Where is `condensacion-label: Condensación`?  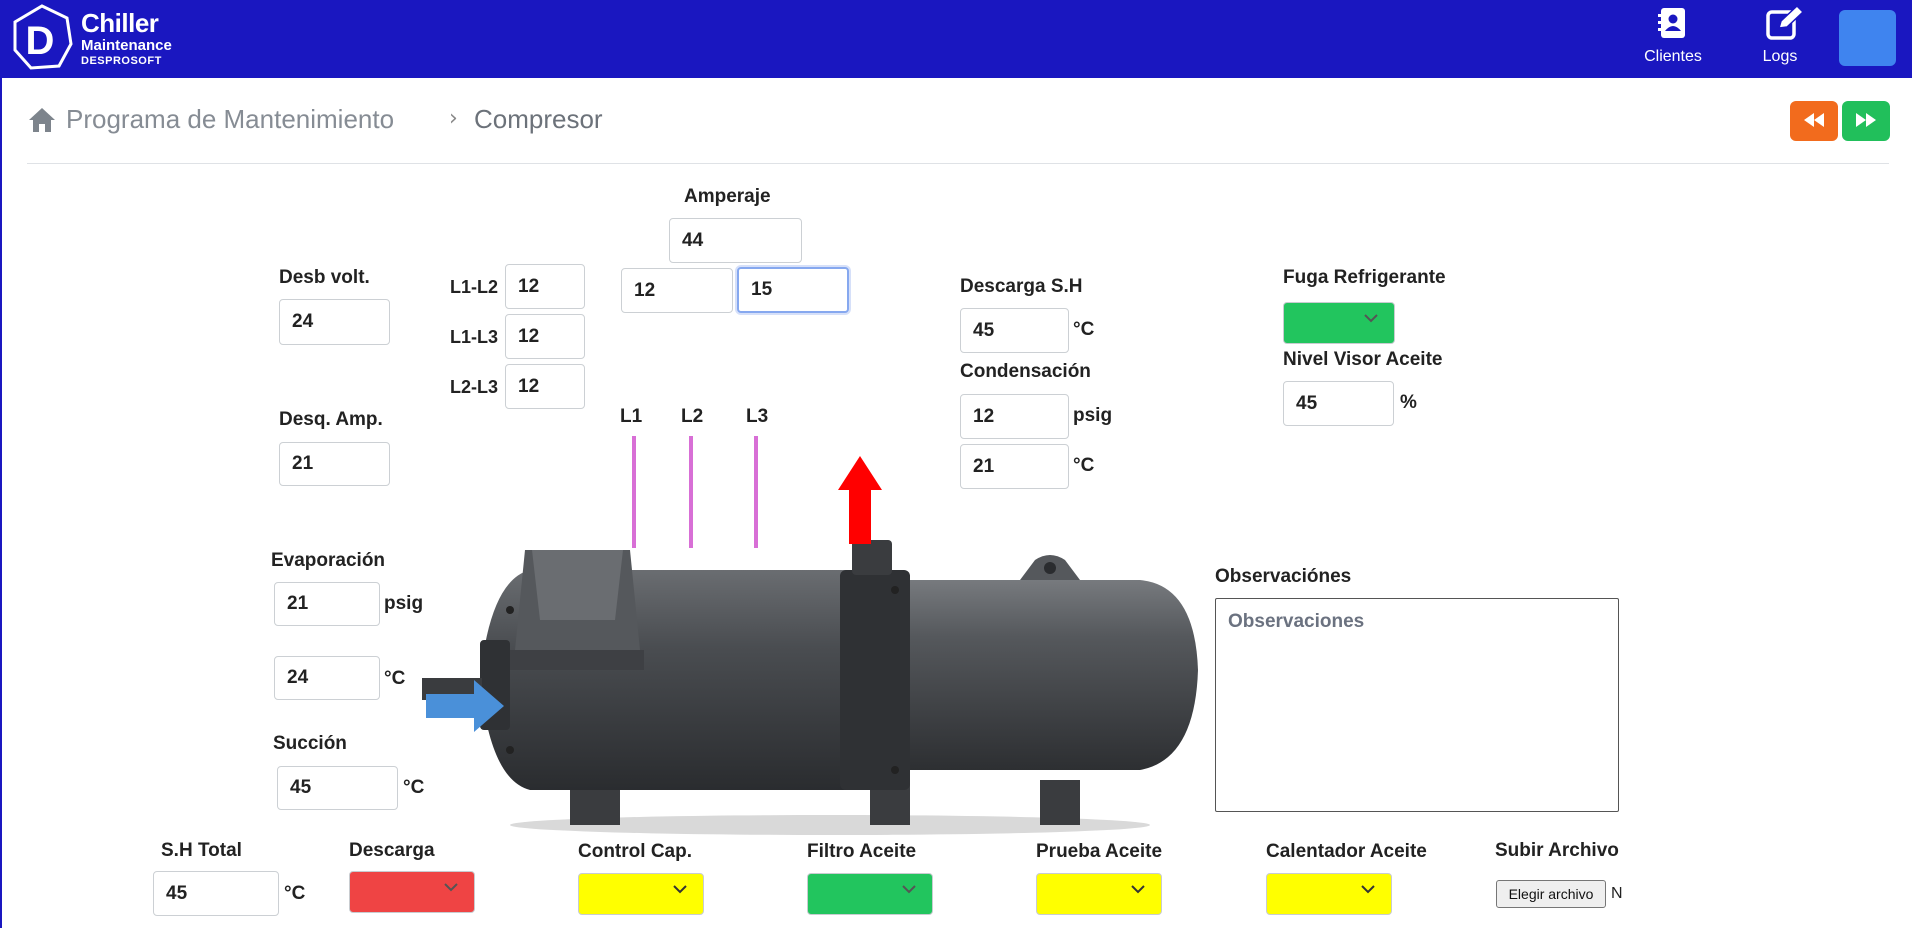 condensacion-label: Condensación is located at coordinates (1025, 371).